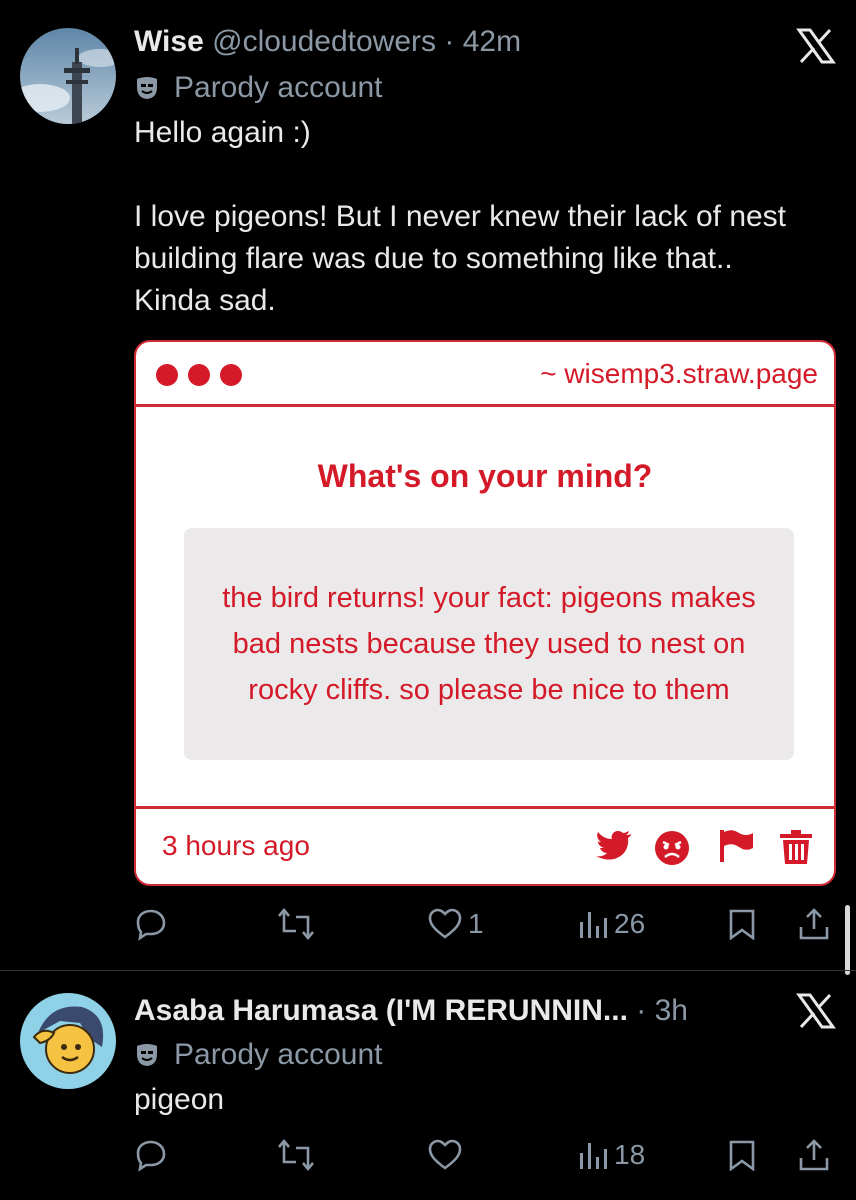 This screenshot has width=856, height=1200. What do you see at coordinates (847, 940) in the screenshot?
I see `scrollbar` at bounding box center [847, 940].